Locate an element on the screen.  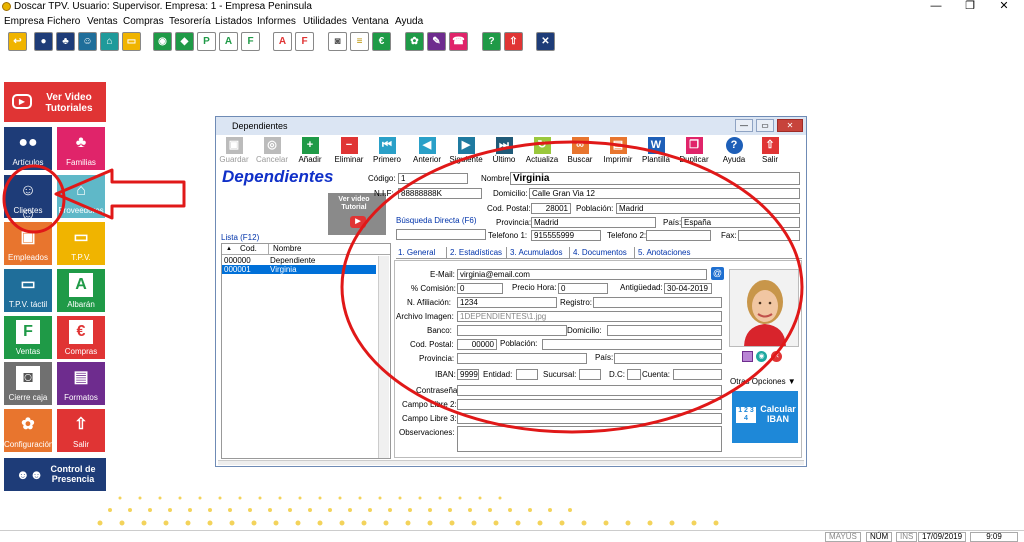
menu-compras: Compras is located at coordinates (143, 22).